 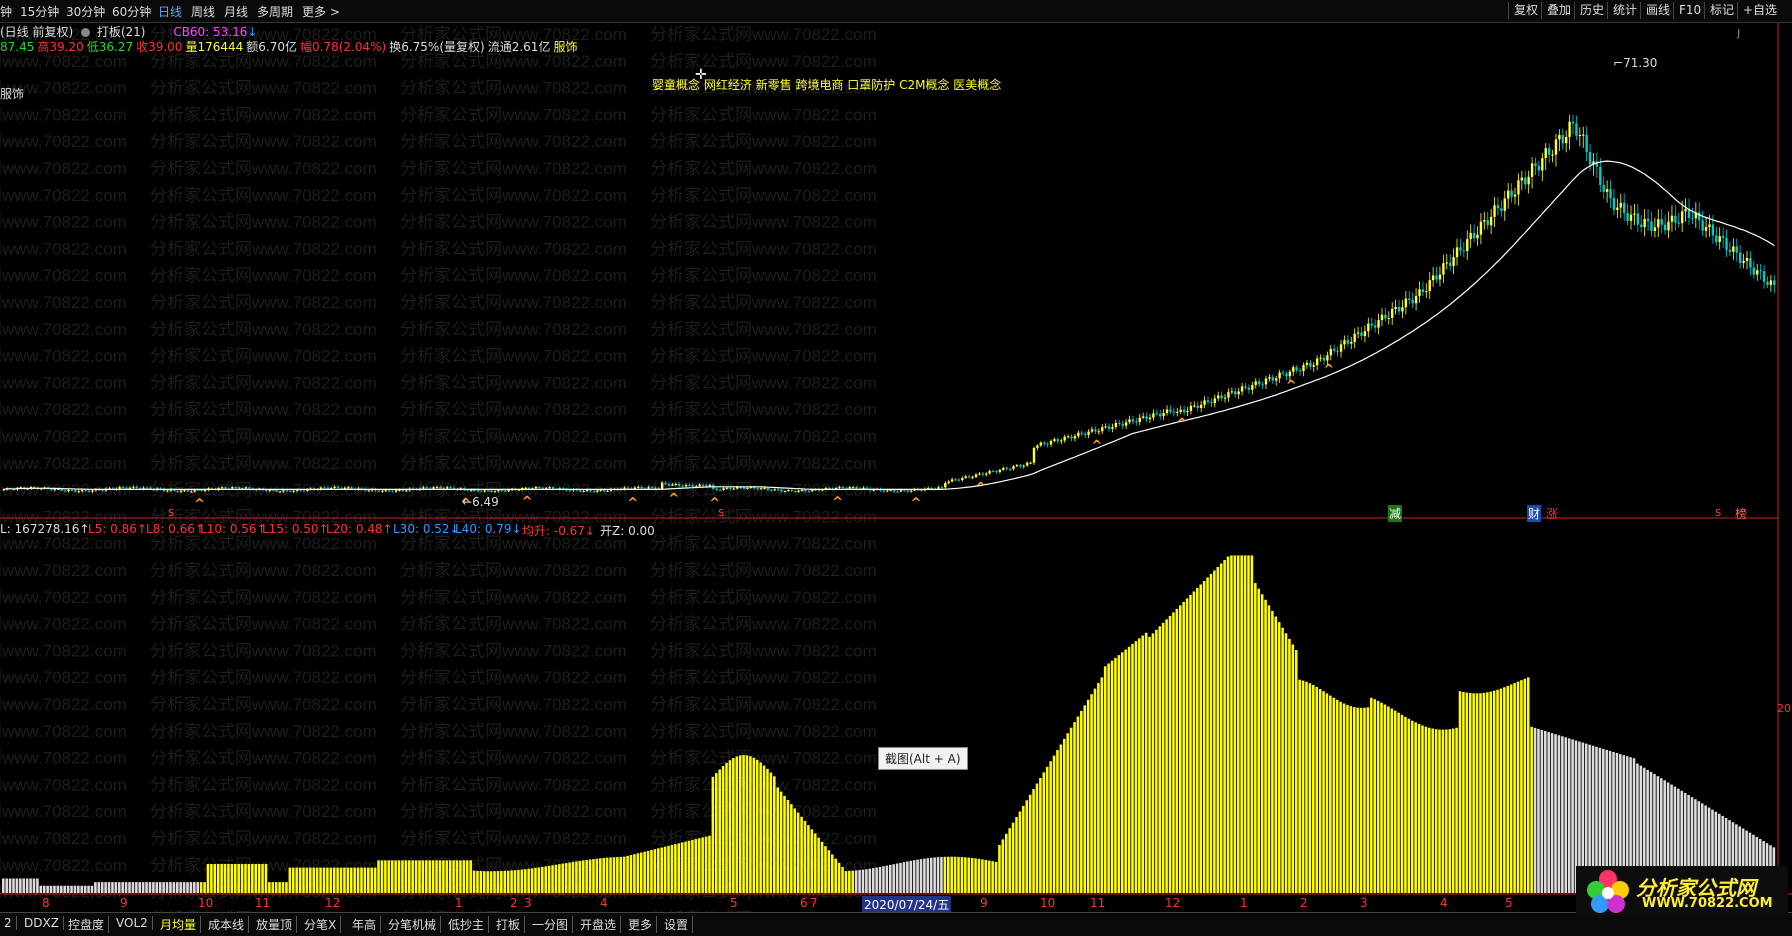 What do you see at coordinates (6, 11) in the screenshot?
I see `period-1min: 钟` at bounding box center [6, 11].